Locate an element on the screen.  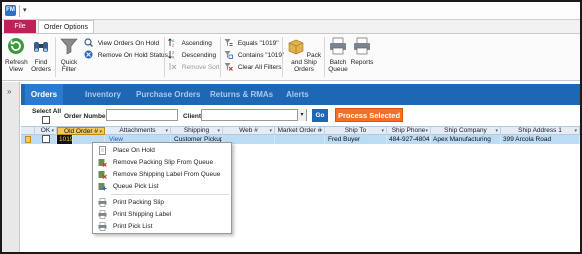
refresh-view-button: Refresh View is located at coordinates (16, 55).